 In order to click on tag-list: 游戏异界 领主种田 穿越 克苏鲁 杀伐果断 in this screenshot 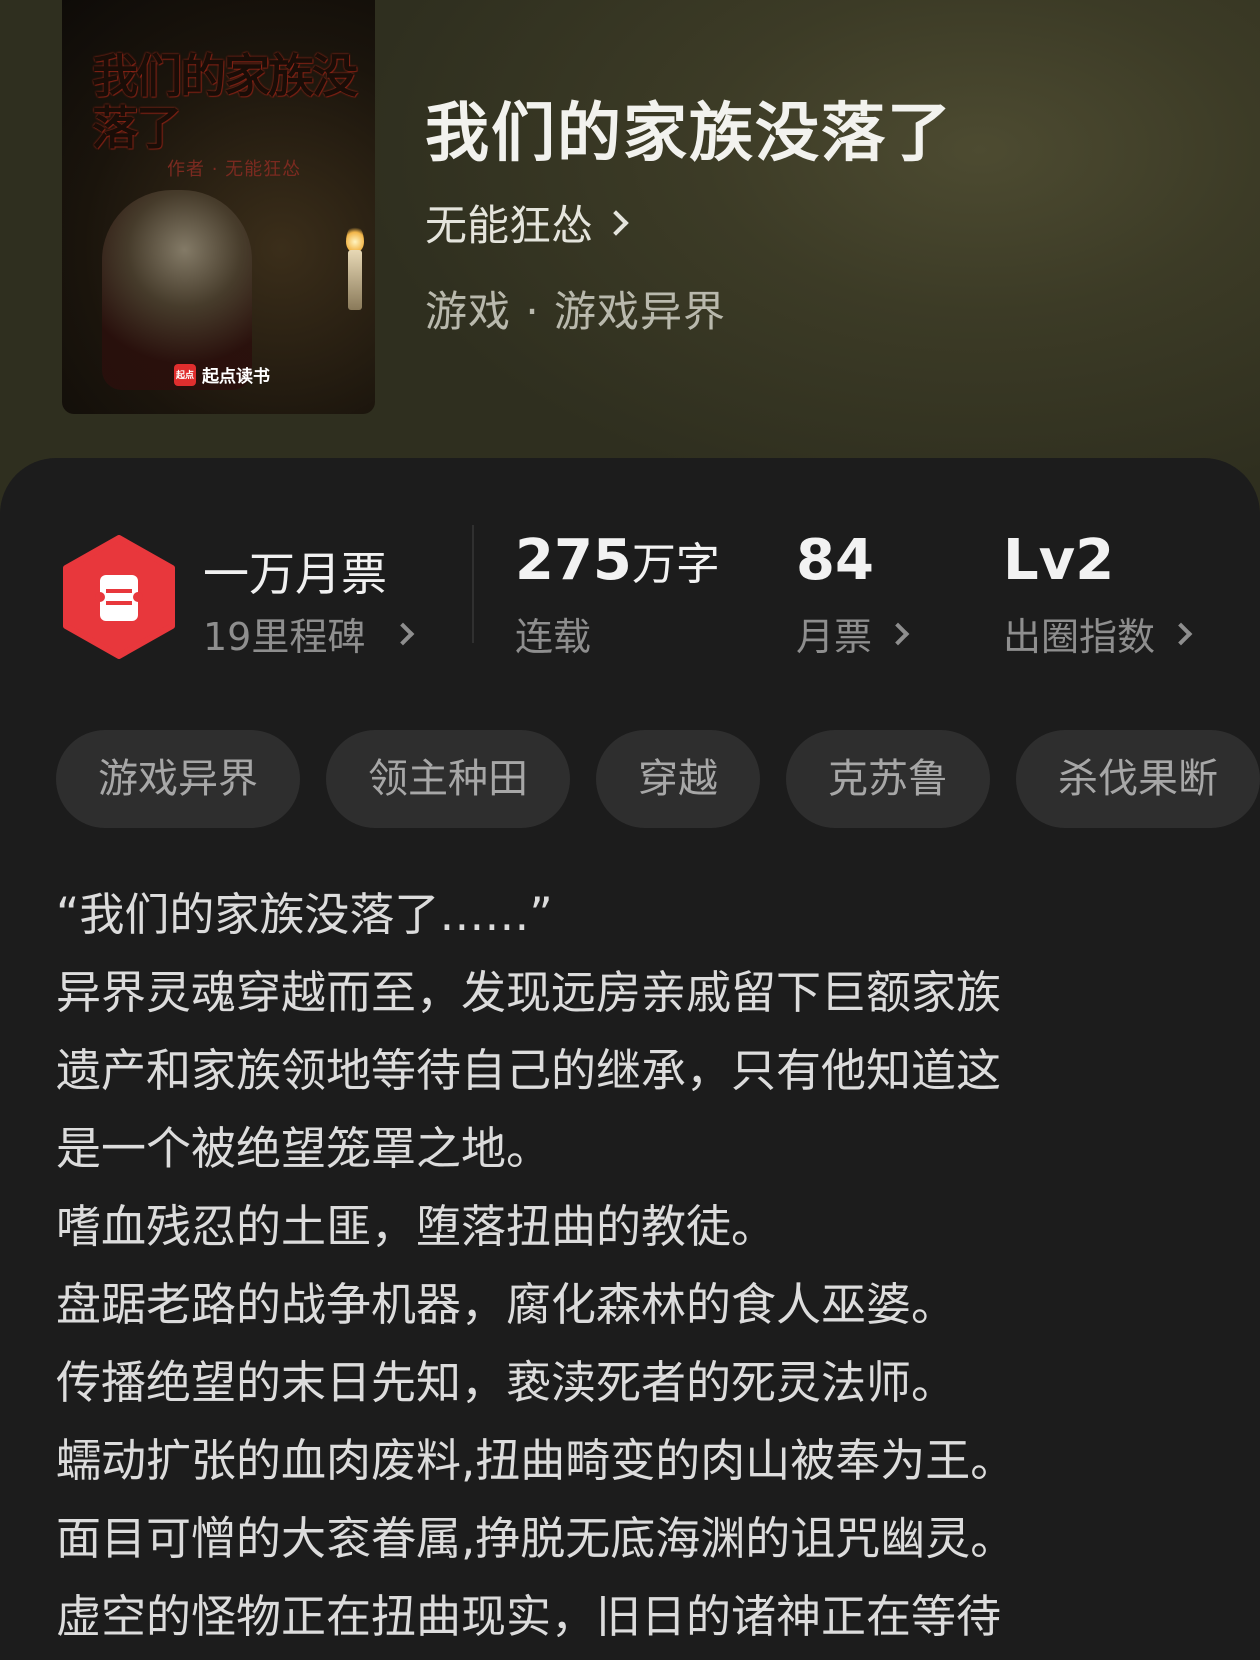, I will do `click(658, 780)`.